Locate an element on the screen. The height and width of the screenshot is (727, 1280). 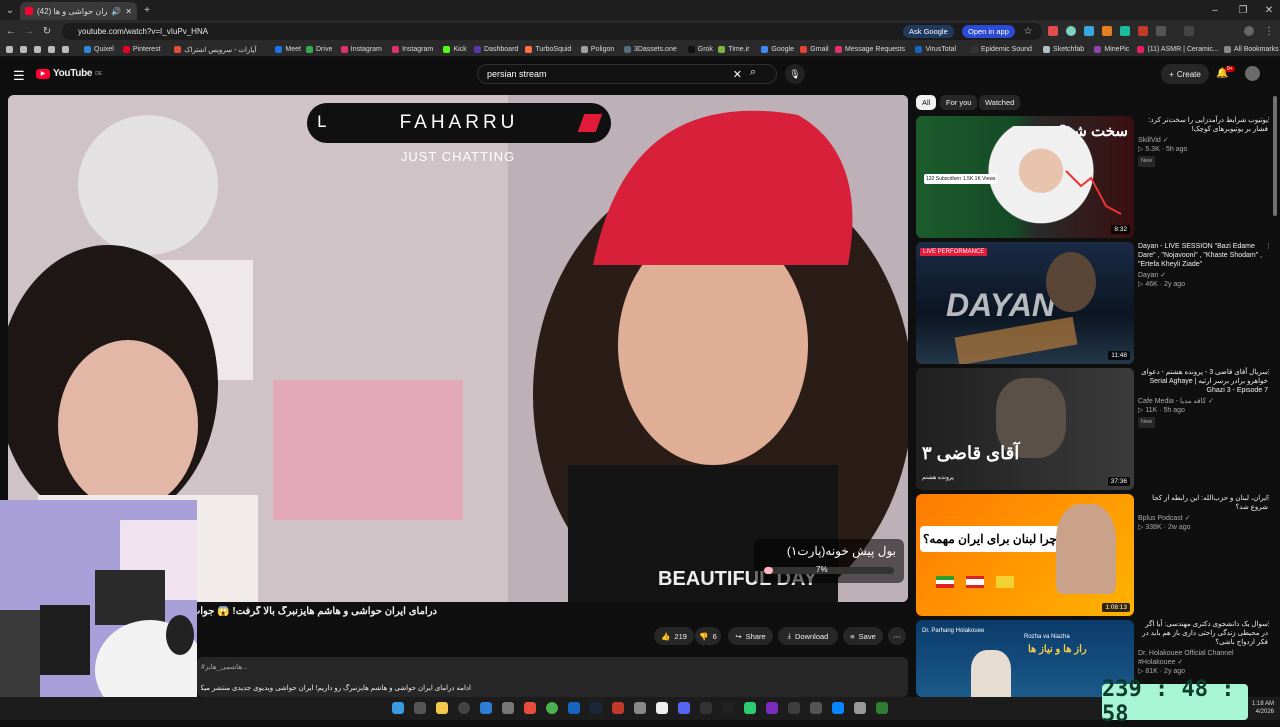
minimize-button: – is located at coordinates (1215, 10).